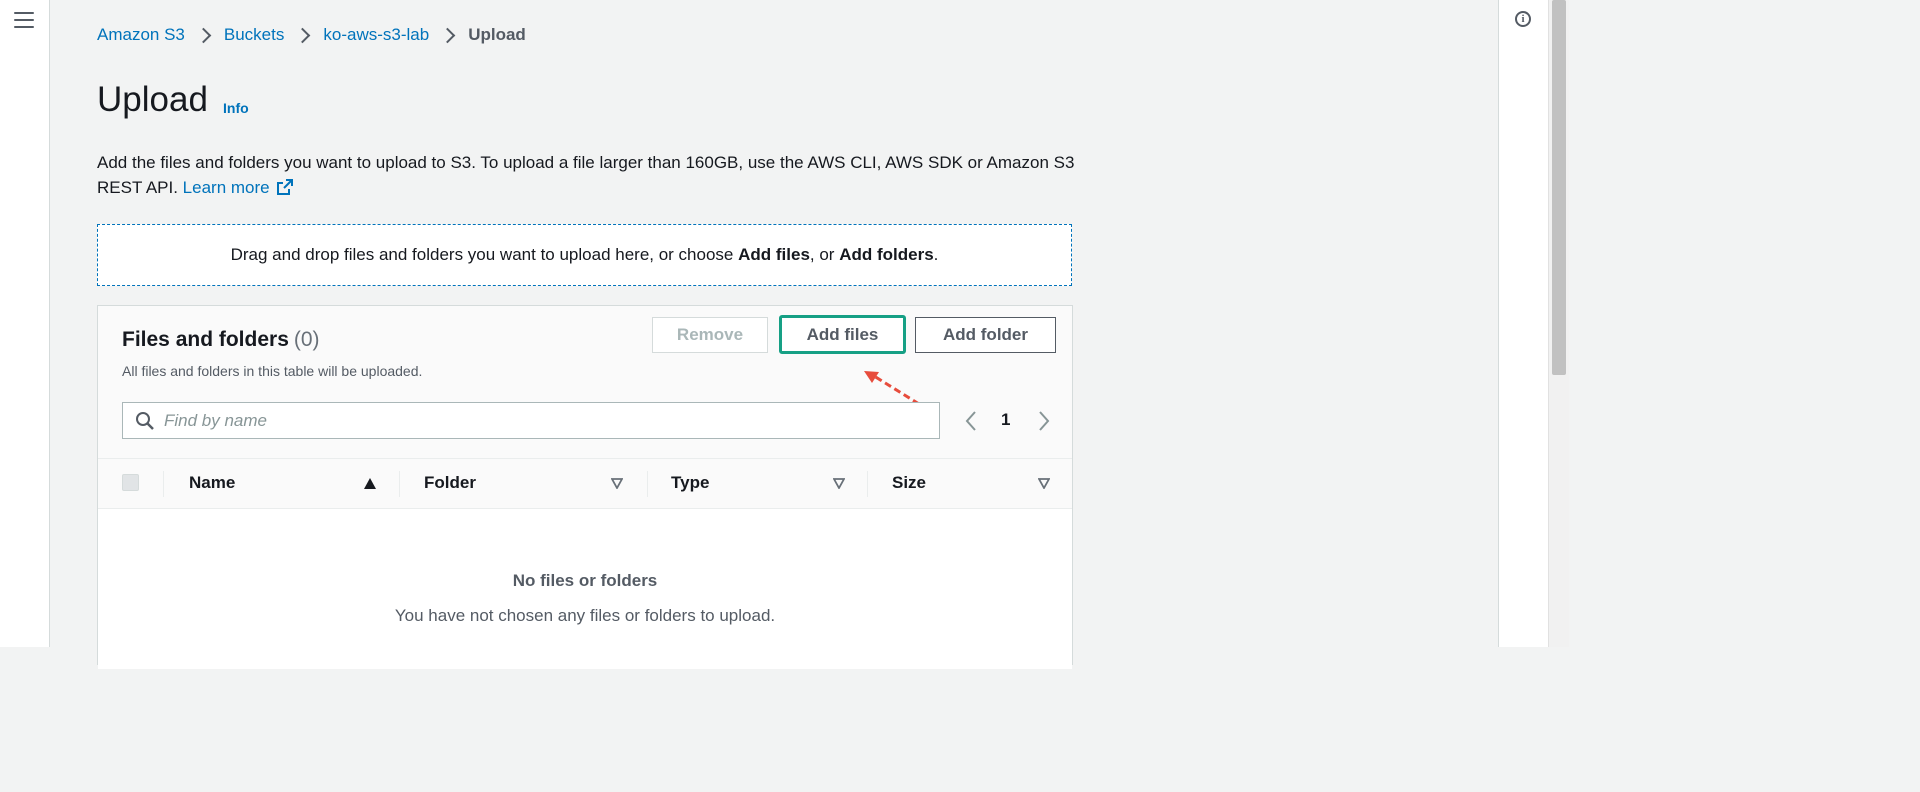 This screenshot has width=1920, height=792. What do you see at coordinates (544, 420) in the screenshot?
I see `search-input` at bounding box center [544, 420].